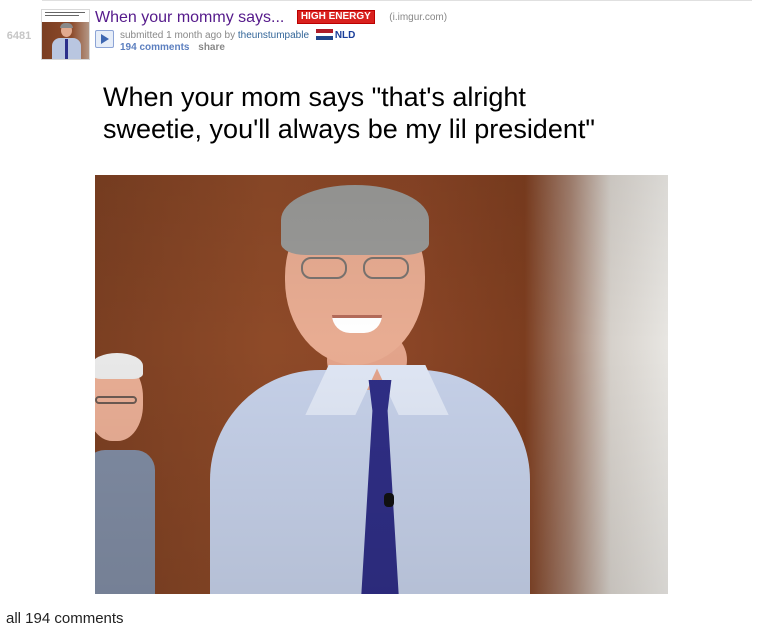  What do you see at coordinates (418, 17) in the screenshot?
I see `post-domain: (i.imgur.com)` at bounding box center [418, 17].